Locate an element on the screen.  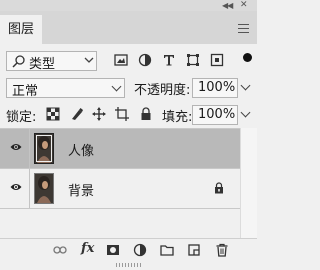
link-layers-icon is located at coordinates (60, 250).